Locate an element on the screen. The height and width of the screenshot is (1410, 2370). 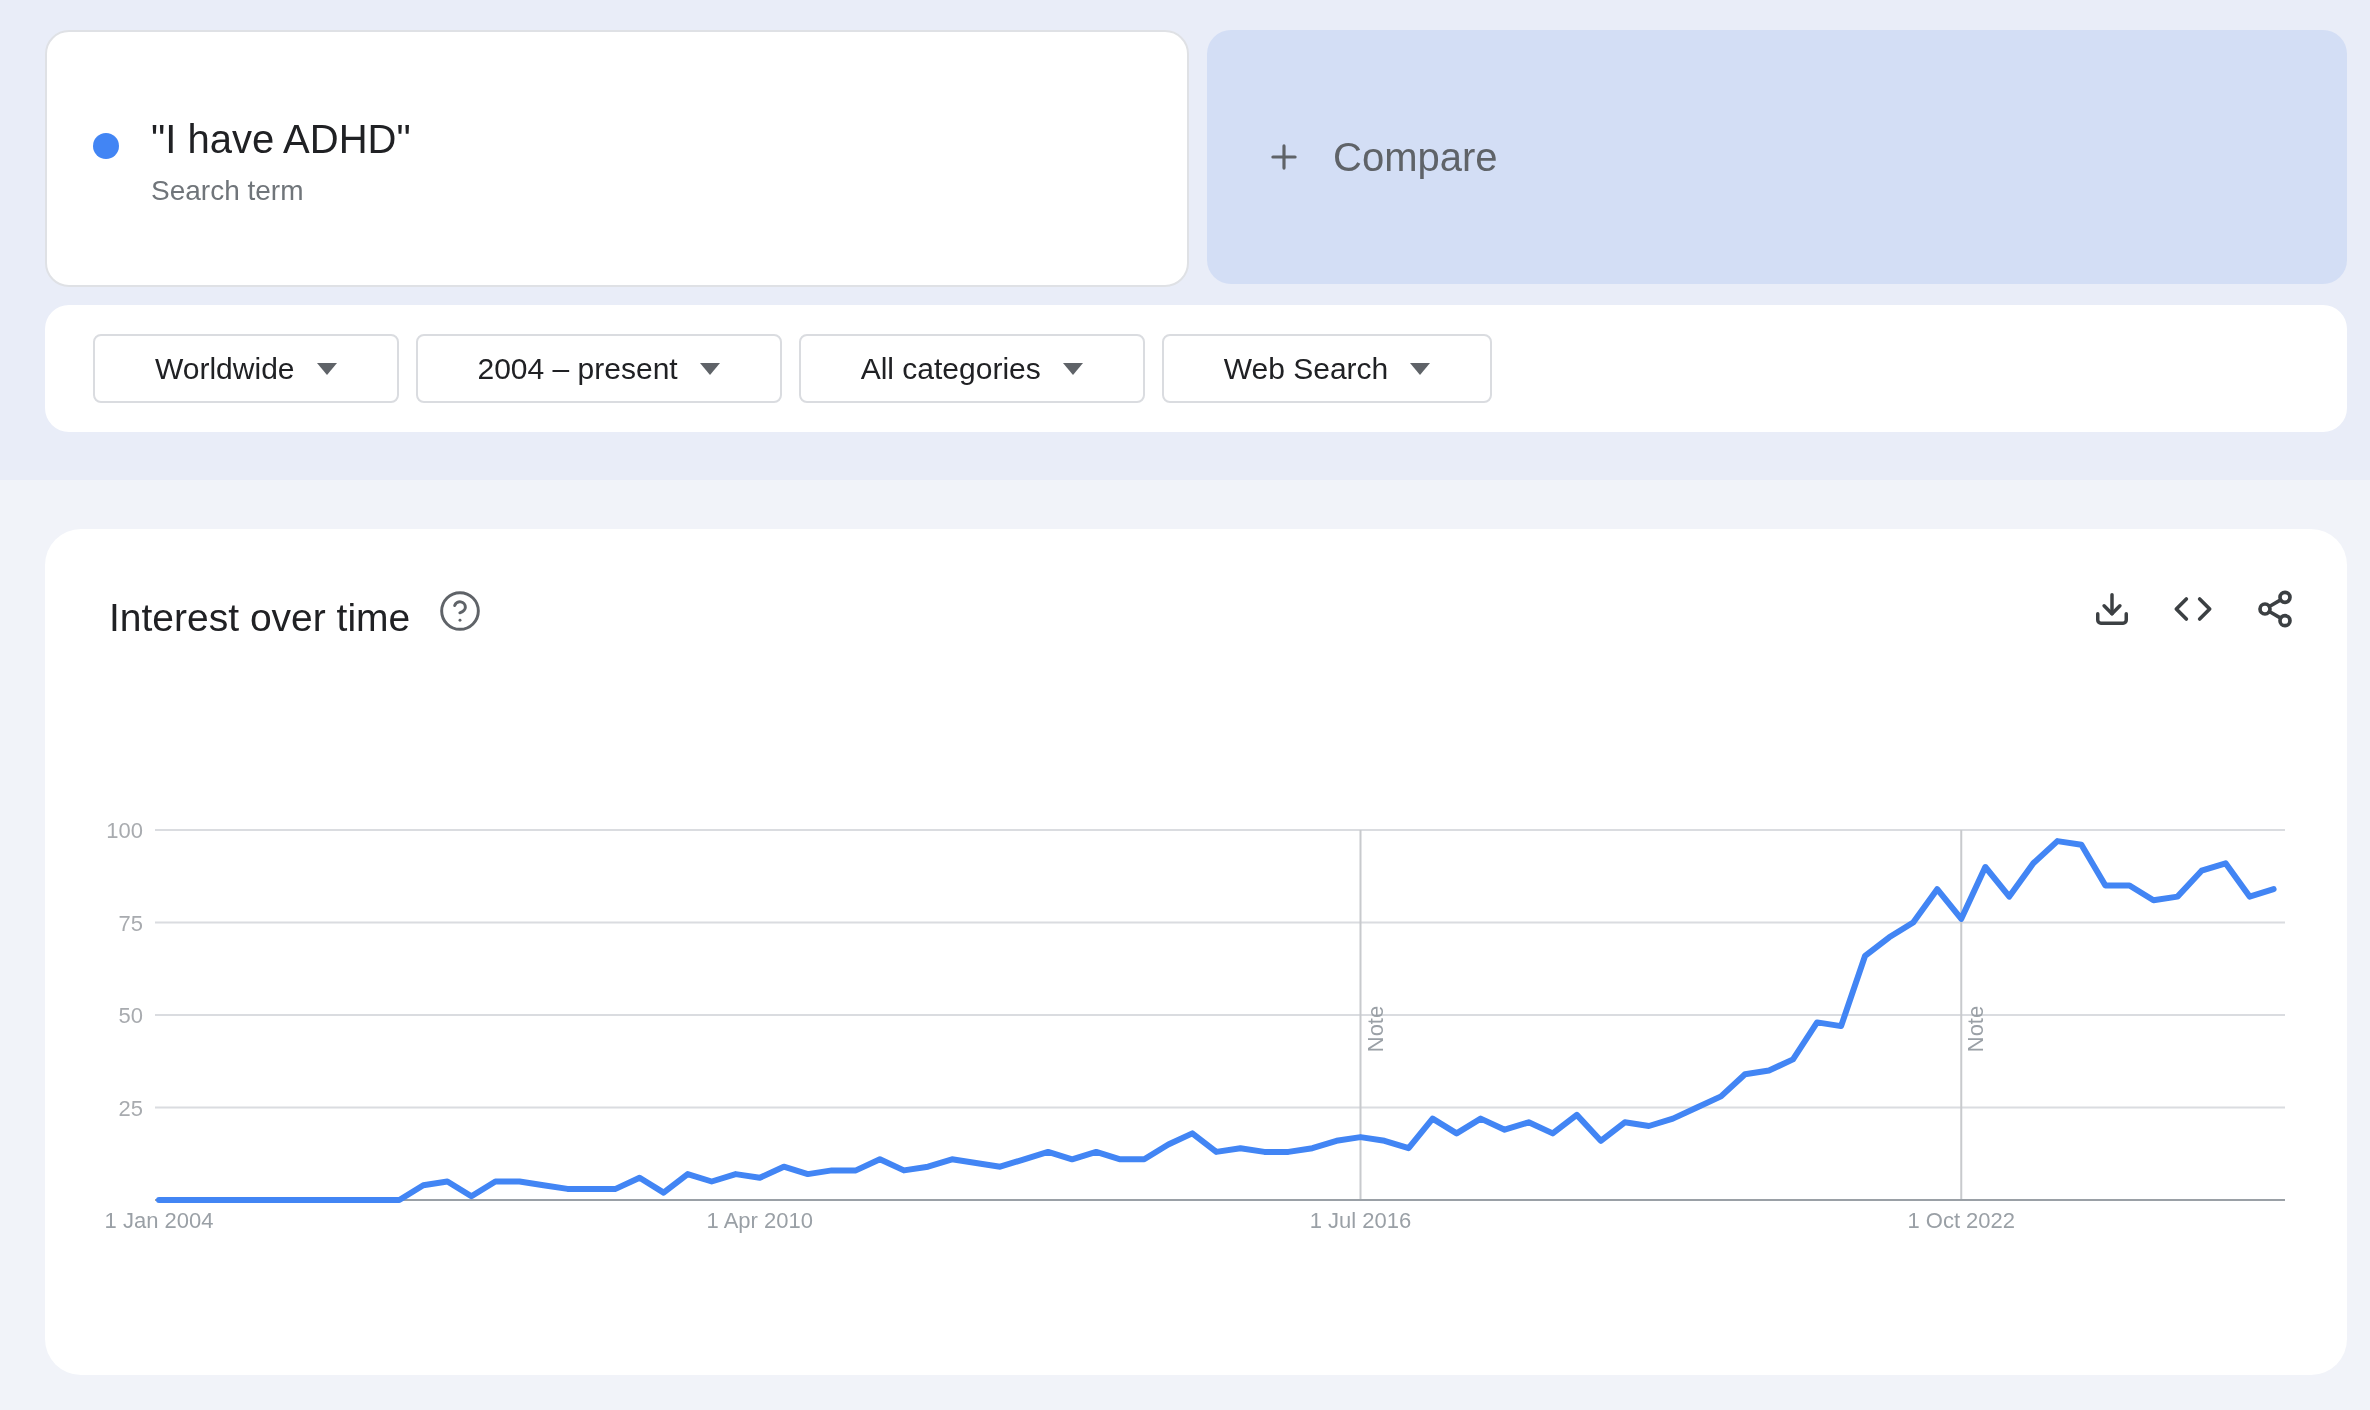
tick-label: 1 Jan 2004 is located at coordinates (159, 1220).